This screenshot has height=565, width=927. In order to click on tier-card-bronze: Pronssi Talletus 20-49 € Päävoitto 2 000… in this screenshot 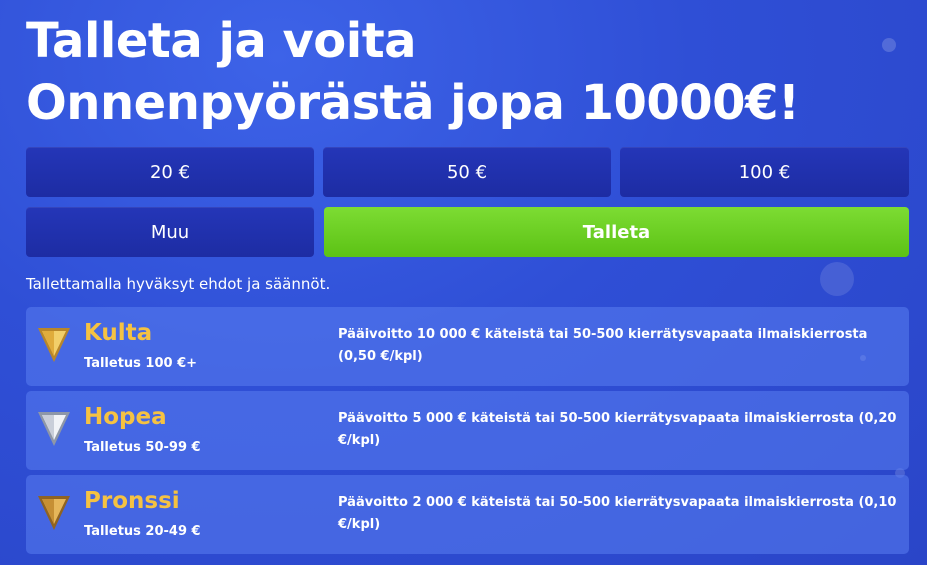, I will do `click(467, 514)`.